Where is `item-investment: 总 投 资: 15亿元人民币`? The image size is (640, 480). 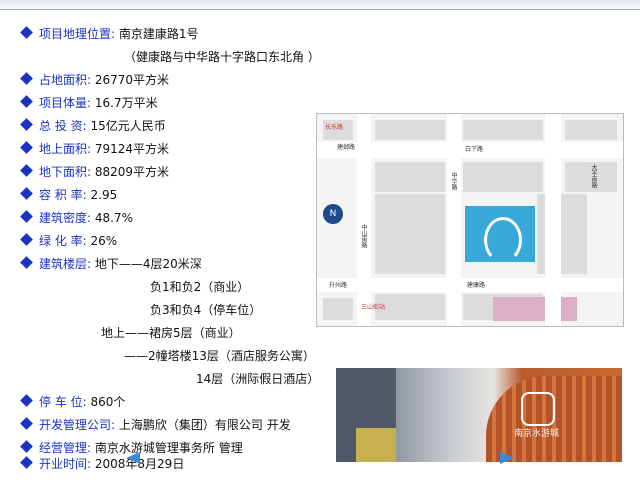 item-investment: 总 投 资: 15亿元人民币 is located at coordinates (93, 126).